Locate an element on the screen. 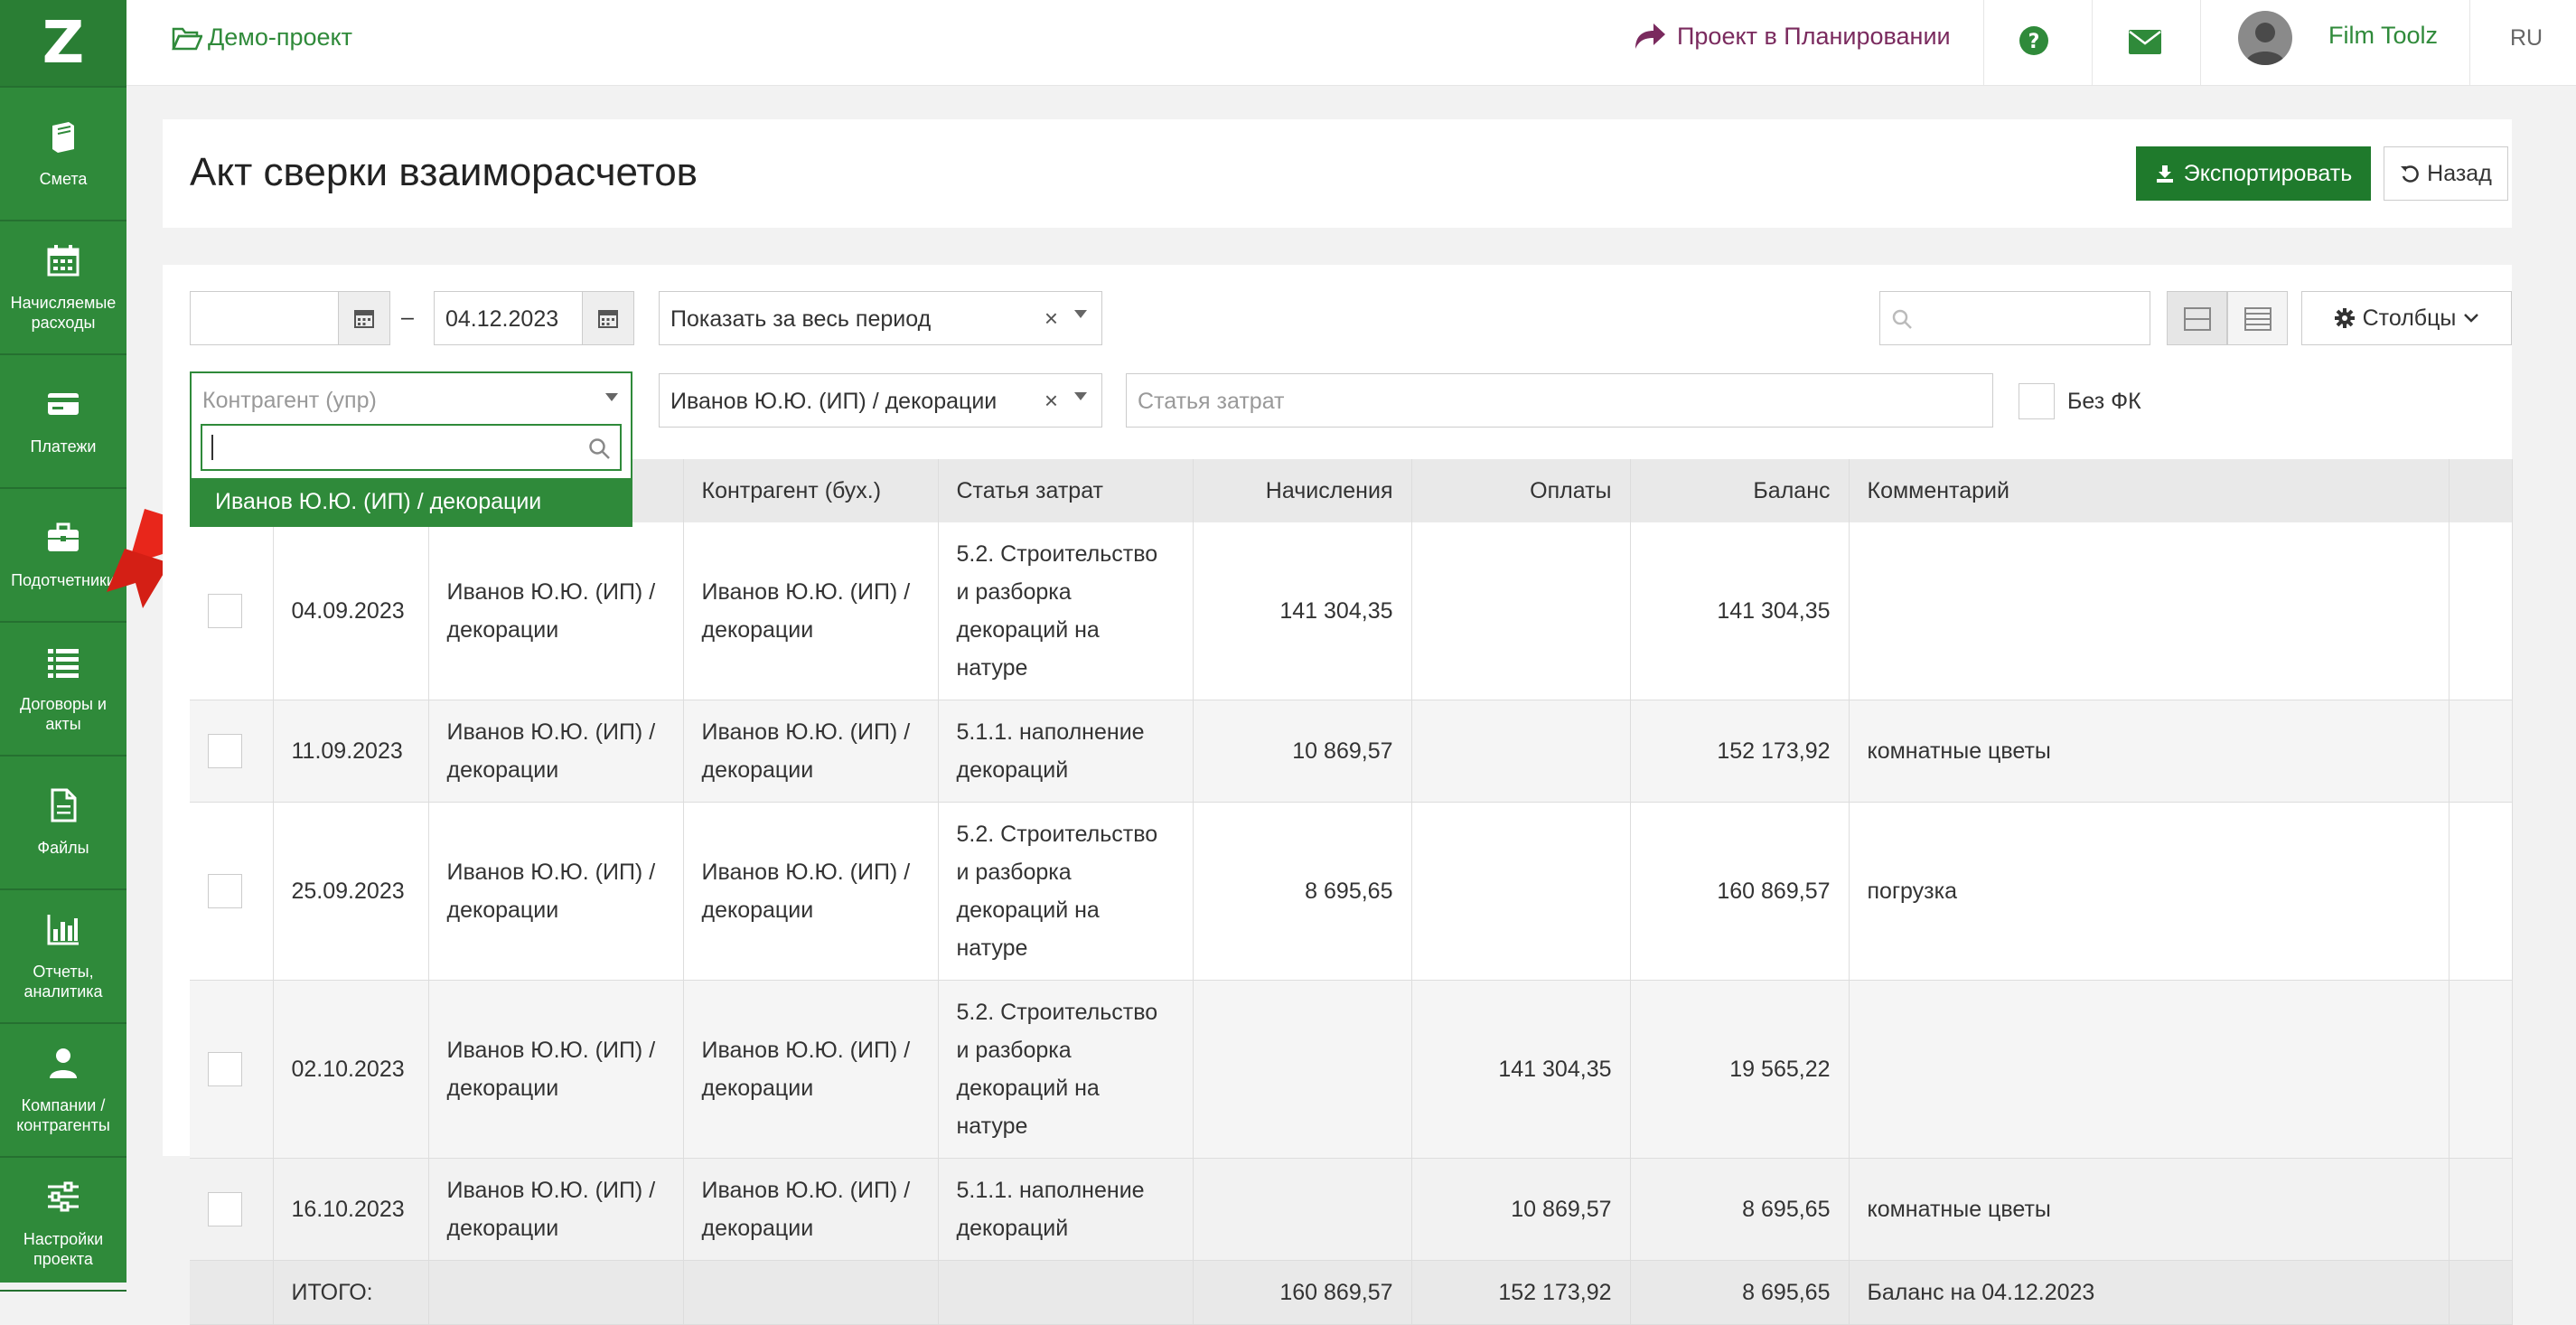 The width and height of the screenshot is (2576, 1325). search-input is located at coordinates (2014, 318).